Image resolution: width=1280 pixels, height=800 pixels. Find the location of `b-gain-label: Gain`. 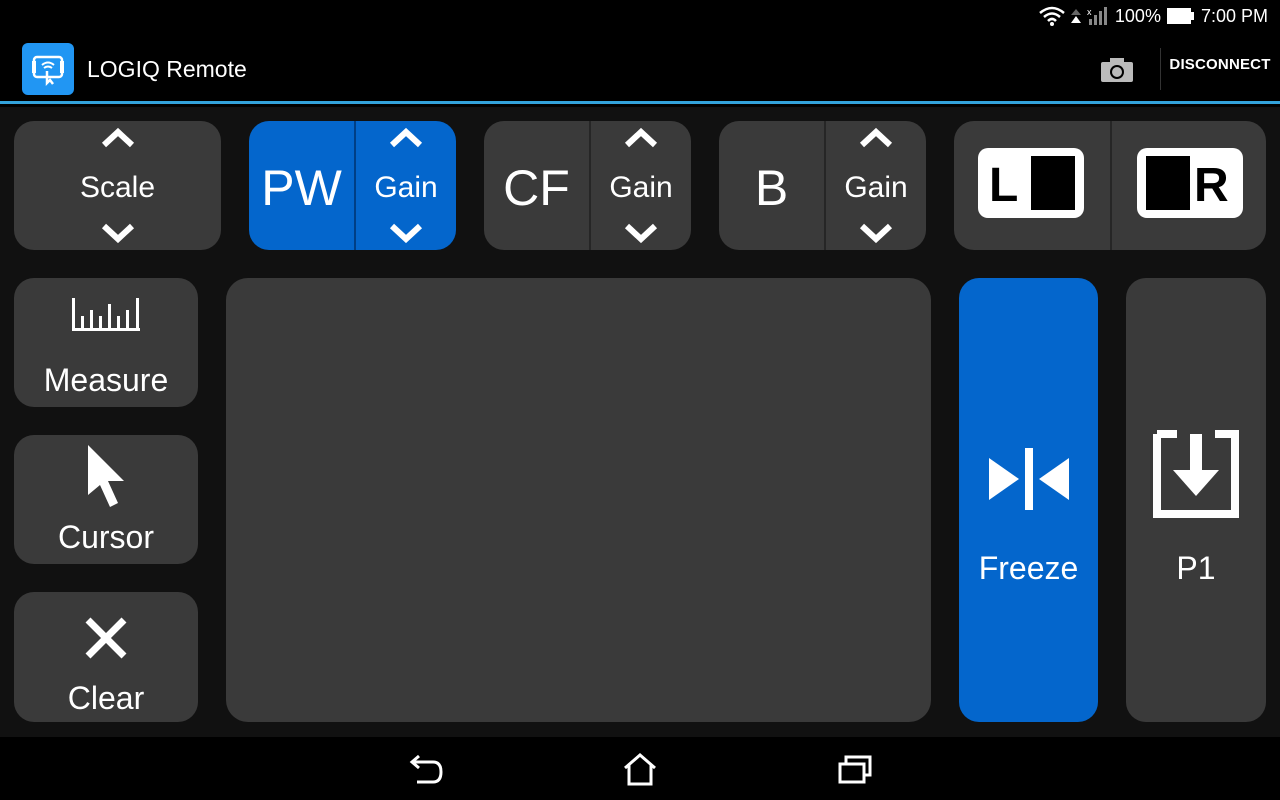

b-gain-label: Gain is located at coordinates (876, 187).